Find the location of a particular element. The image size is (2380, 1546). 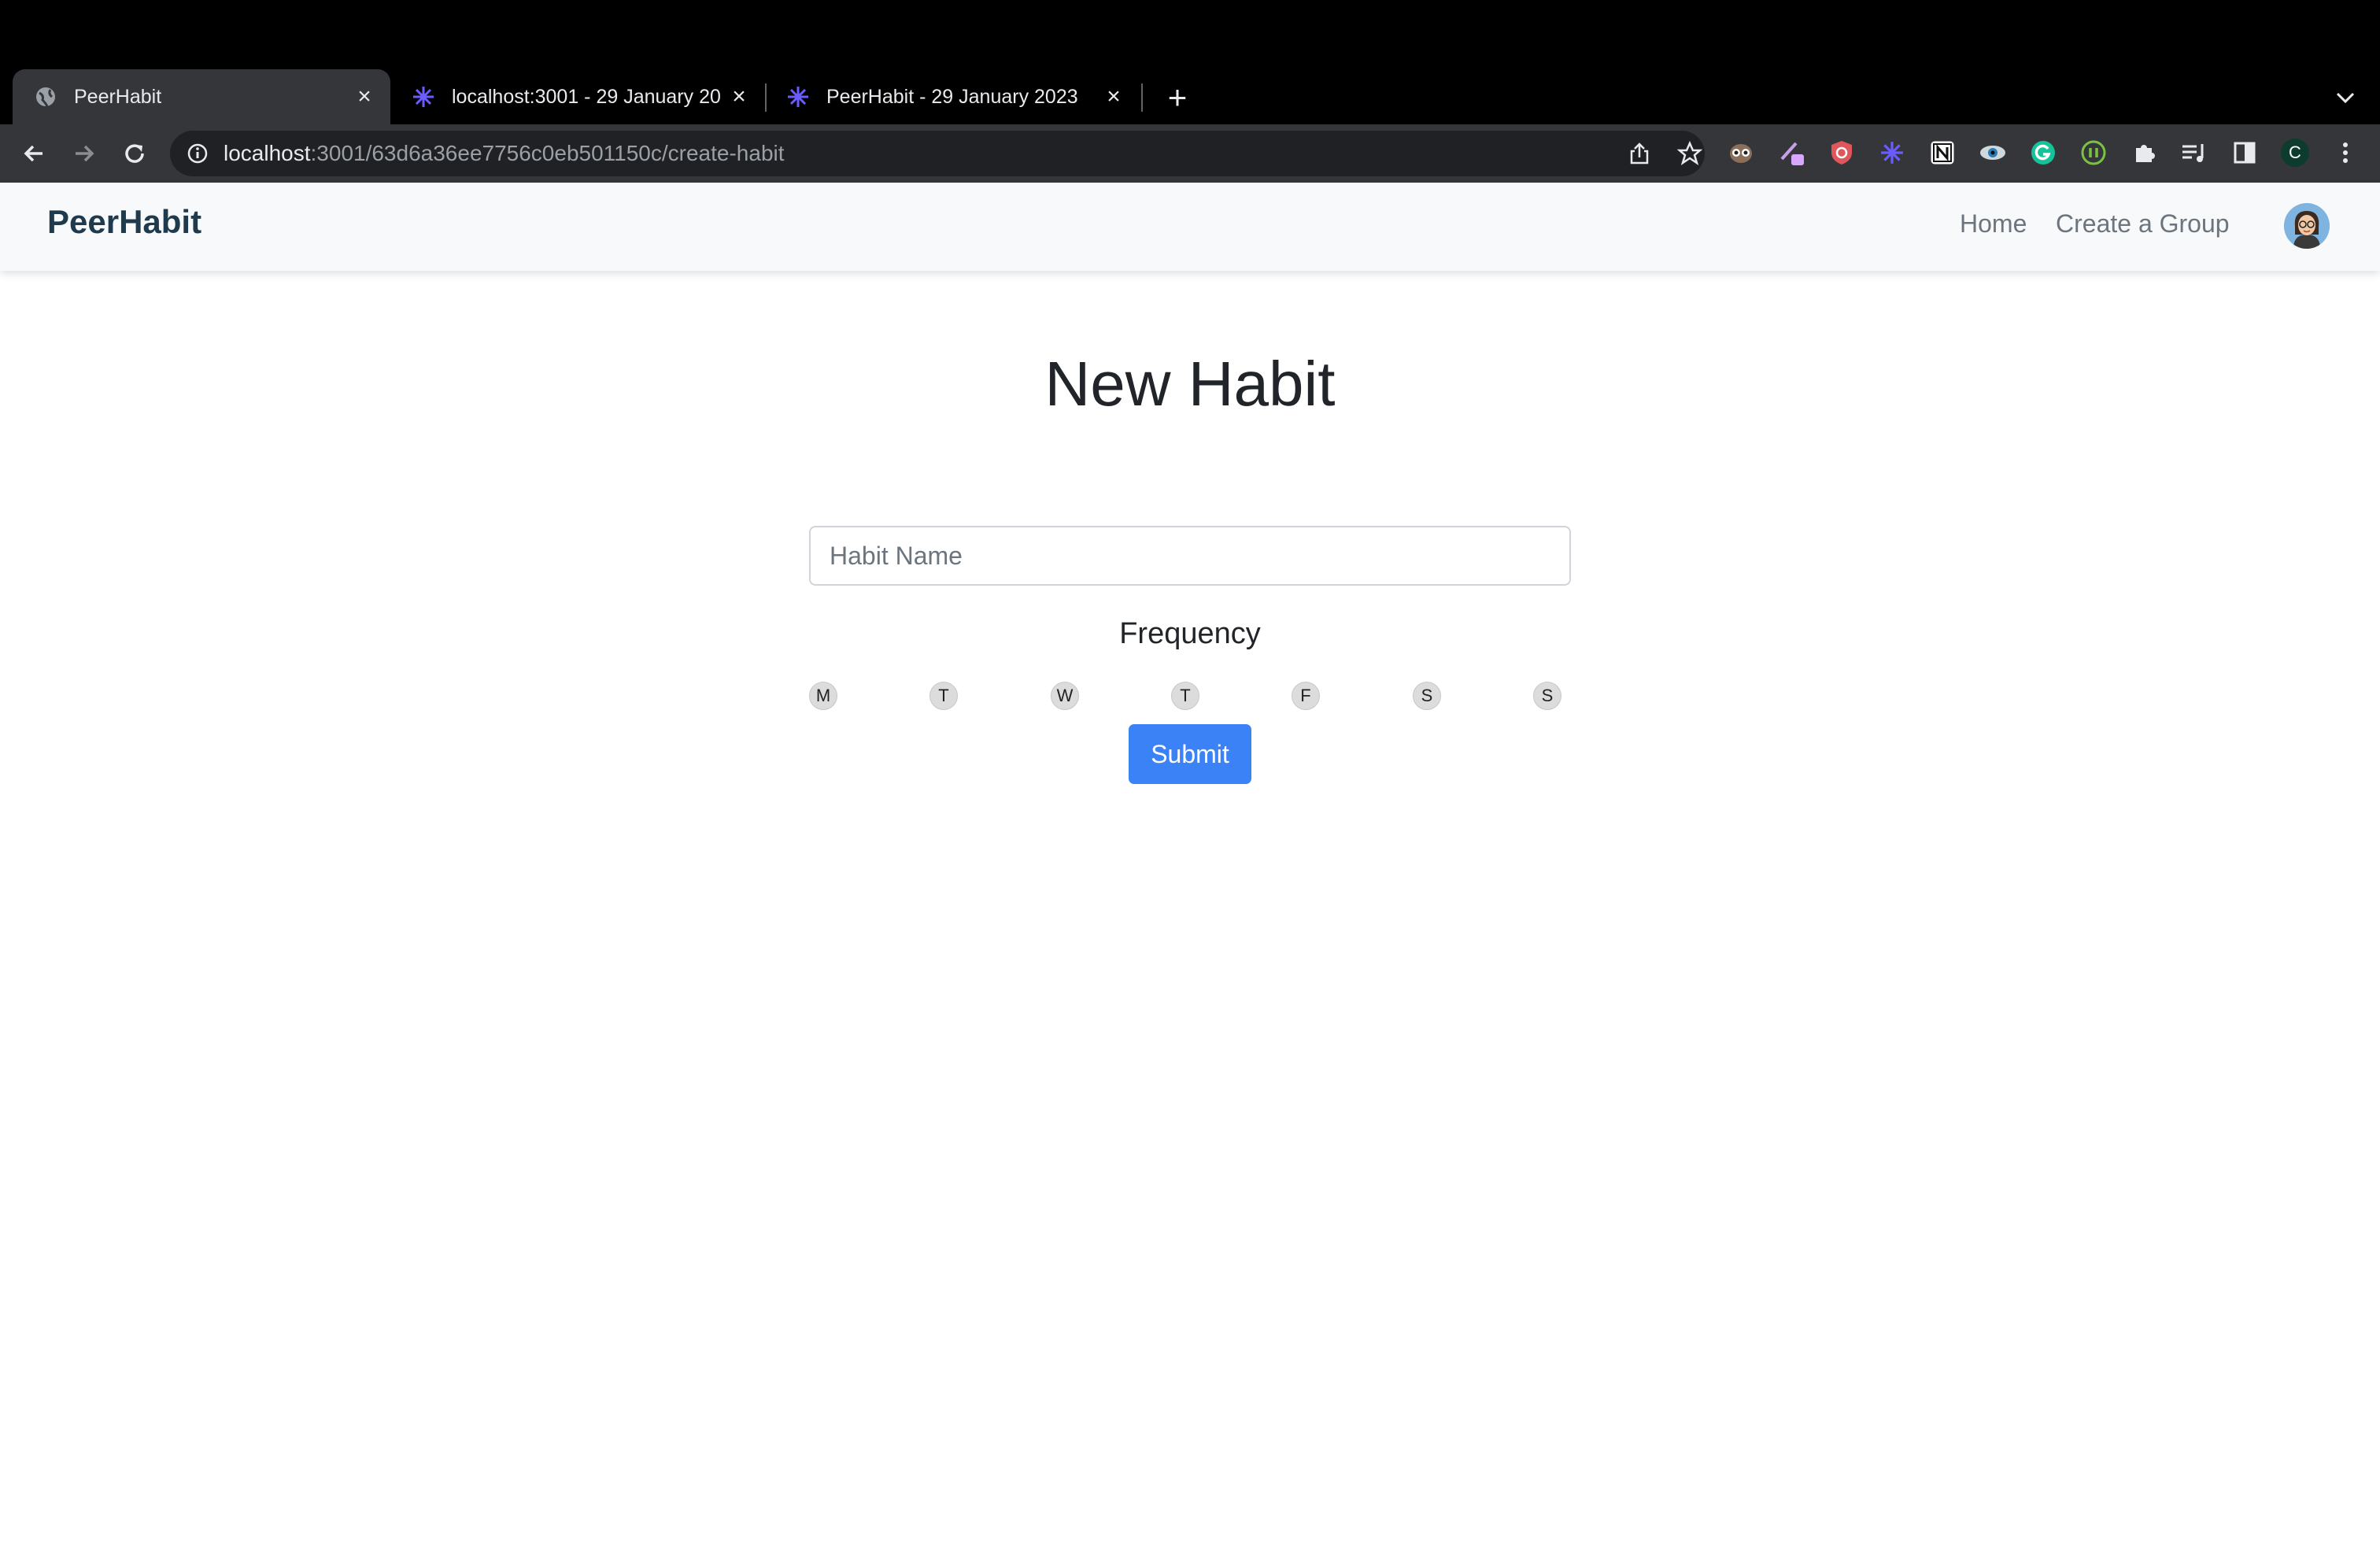

tab-title: localhost:3001 - 29 January 20 is located at coordinates (586, 96).